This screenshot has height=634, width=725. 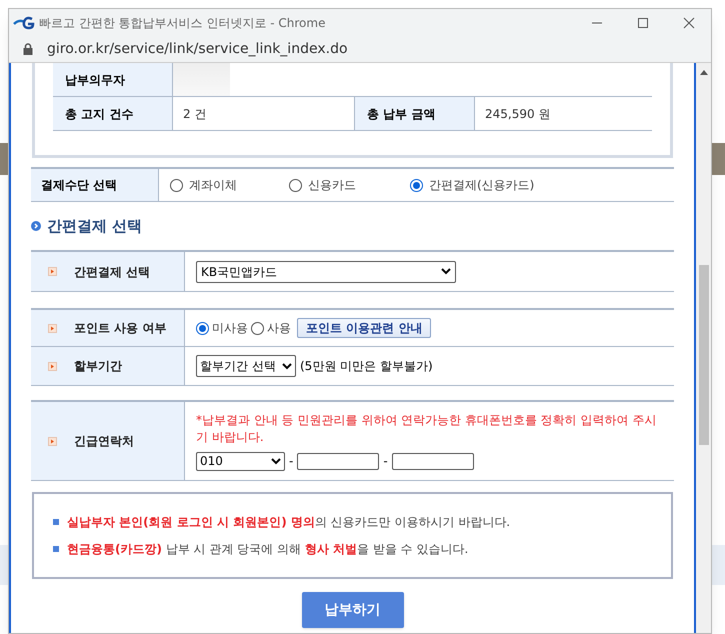 What do you see at coordinates (104, 441) in the screenshot?
I see `field-label: 긴급연락처` at bounding box center [104, 441].